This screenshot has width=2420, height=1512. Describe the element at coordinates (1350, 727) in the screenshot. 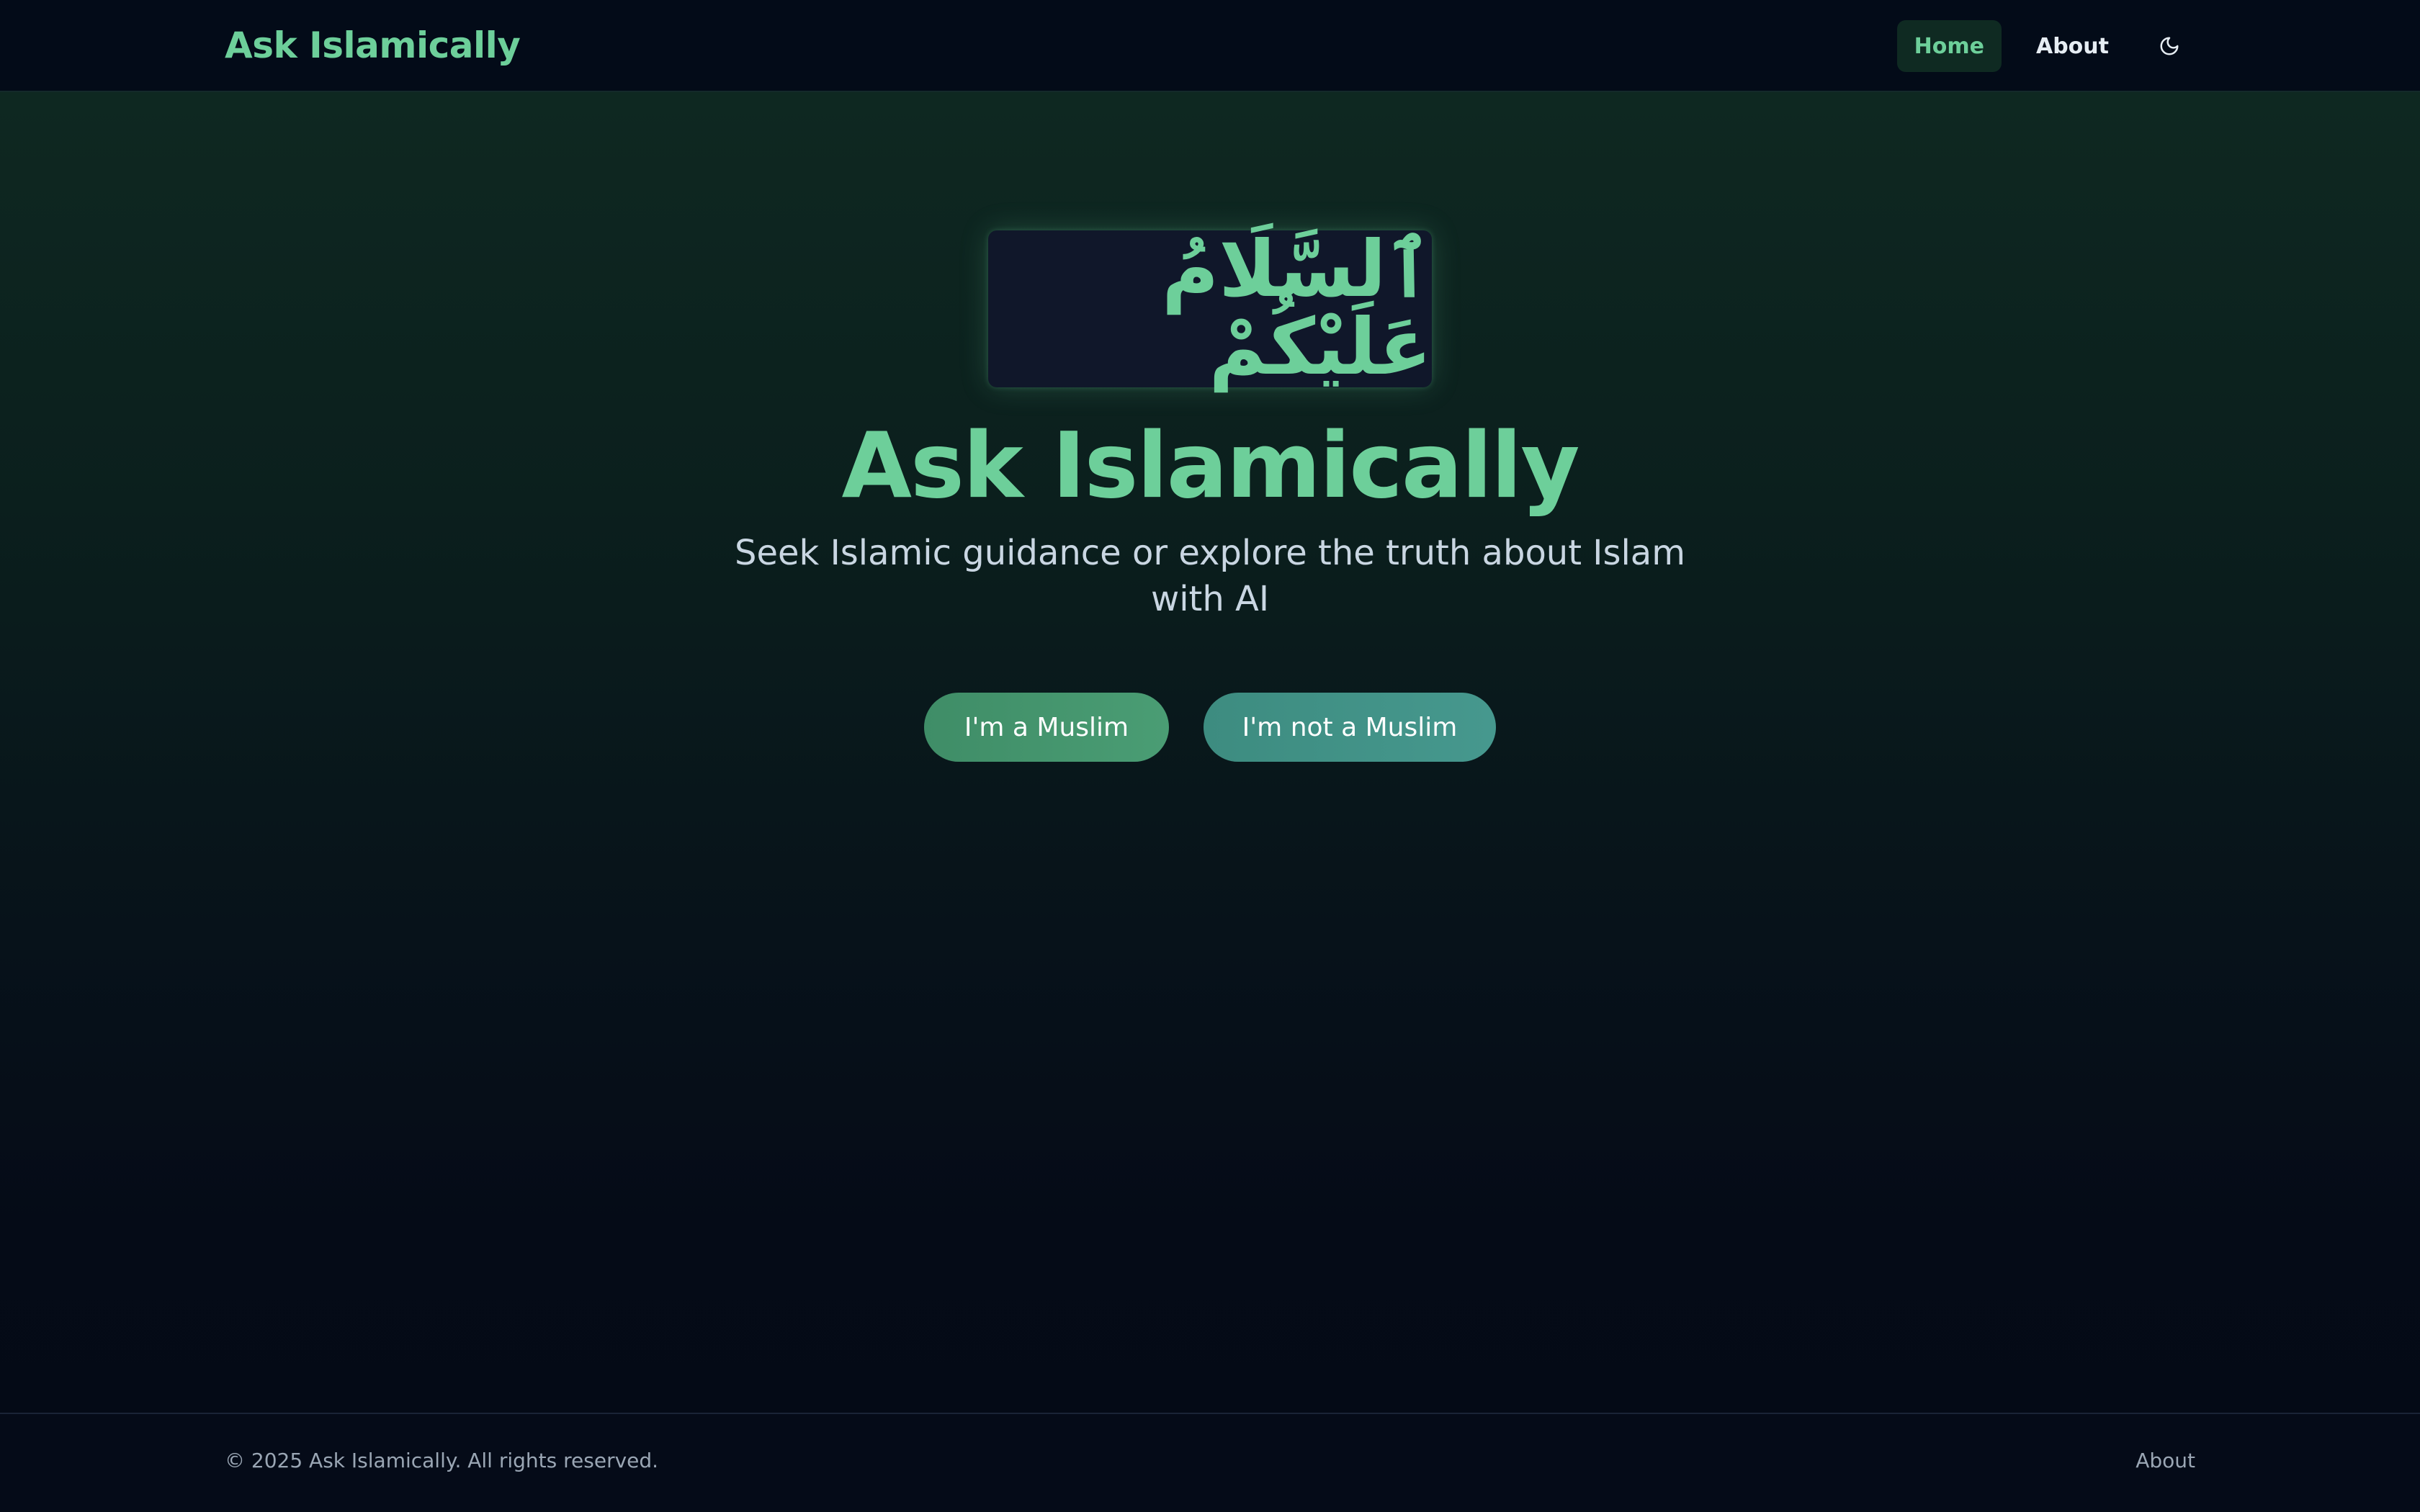

I see `im-not-a-muslim-button: I'm not a Muslim` at that location.